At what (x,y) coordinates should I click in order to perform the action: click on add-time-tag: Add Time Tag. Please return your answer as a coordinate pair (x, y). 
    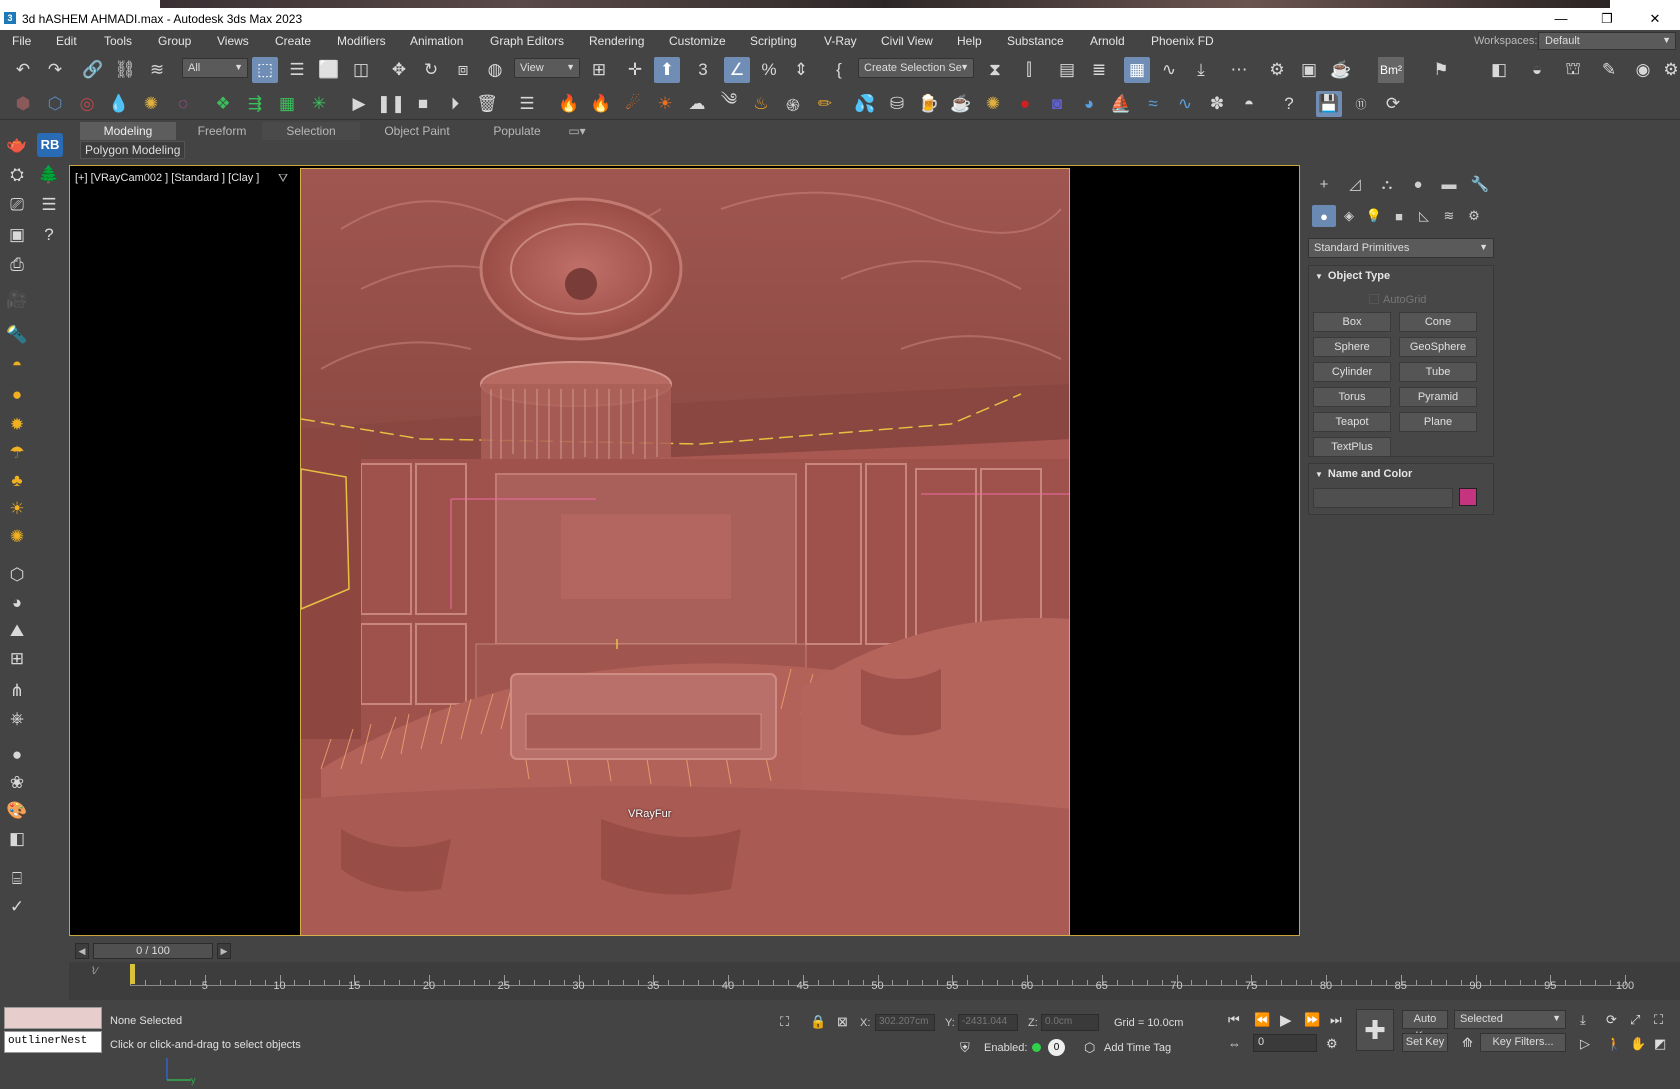
    Looking at the image, I should click on (1137, 1048).